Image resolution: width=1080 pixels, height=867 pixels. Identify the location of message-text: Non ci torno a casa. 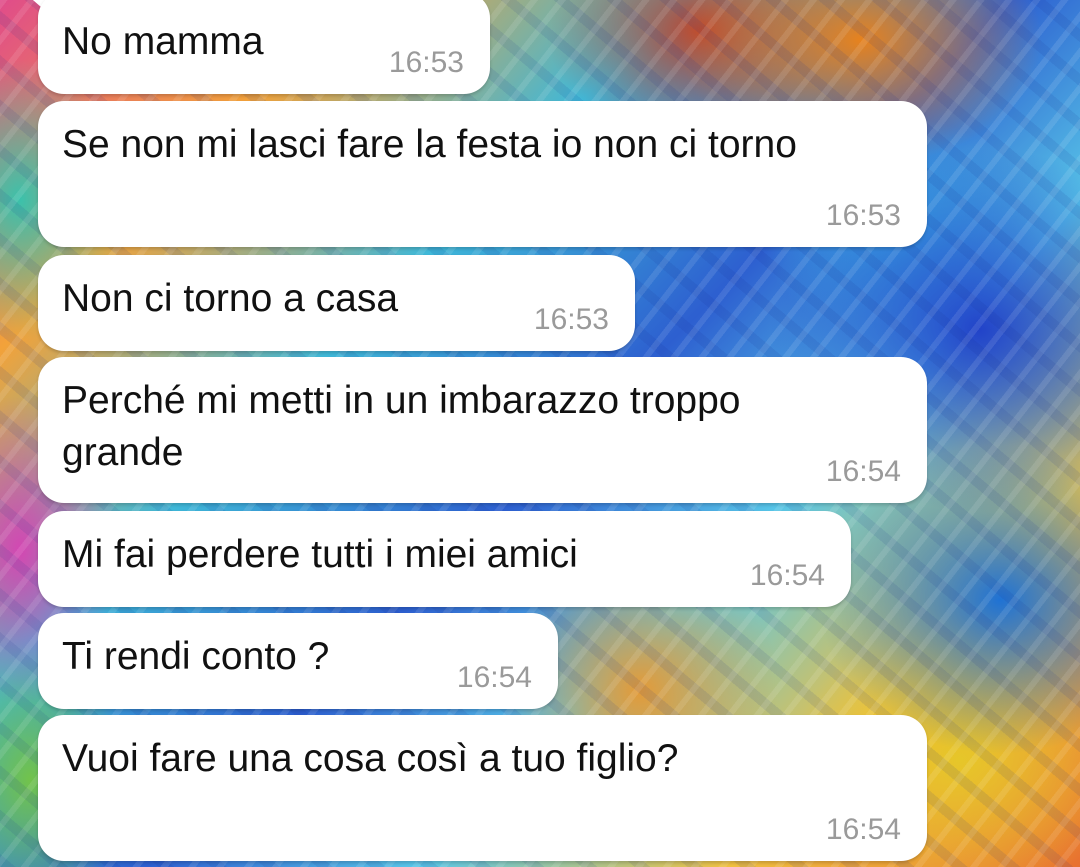
(230, 298).